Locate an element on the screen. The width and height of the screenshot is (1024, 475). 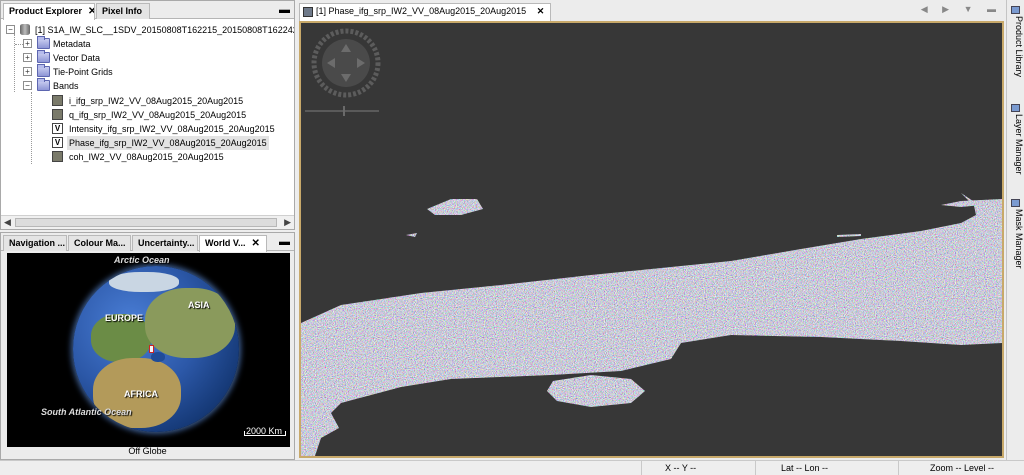
label-asia: ASIA is located at coordinates (199, 305).